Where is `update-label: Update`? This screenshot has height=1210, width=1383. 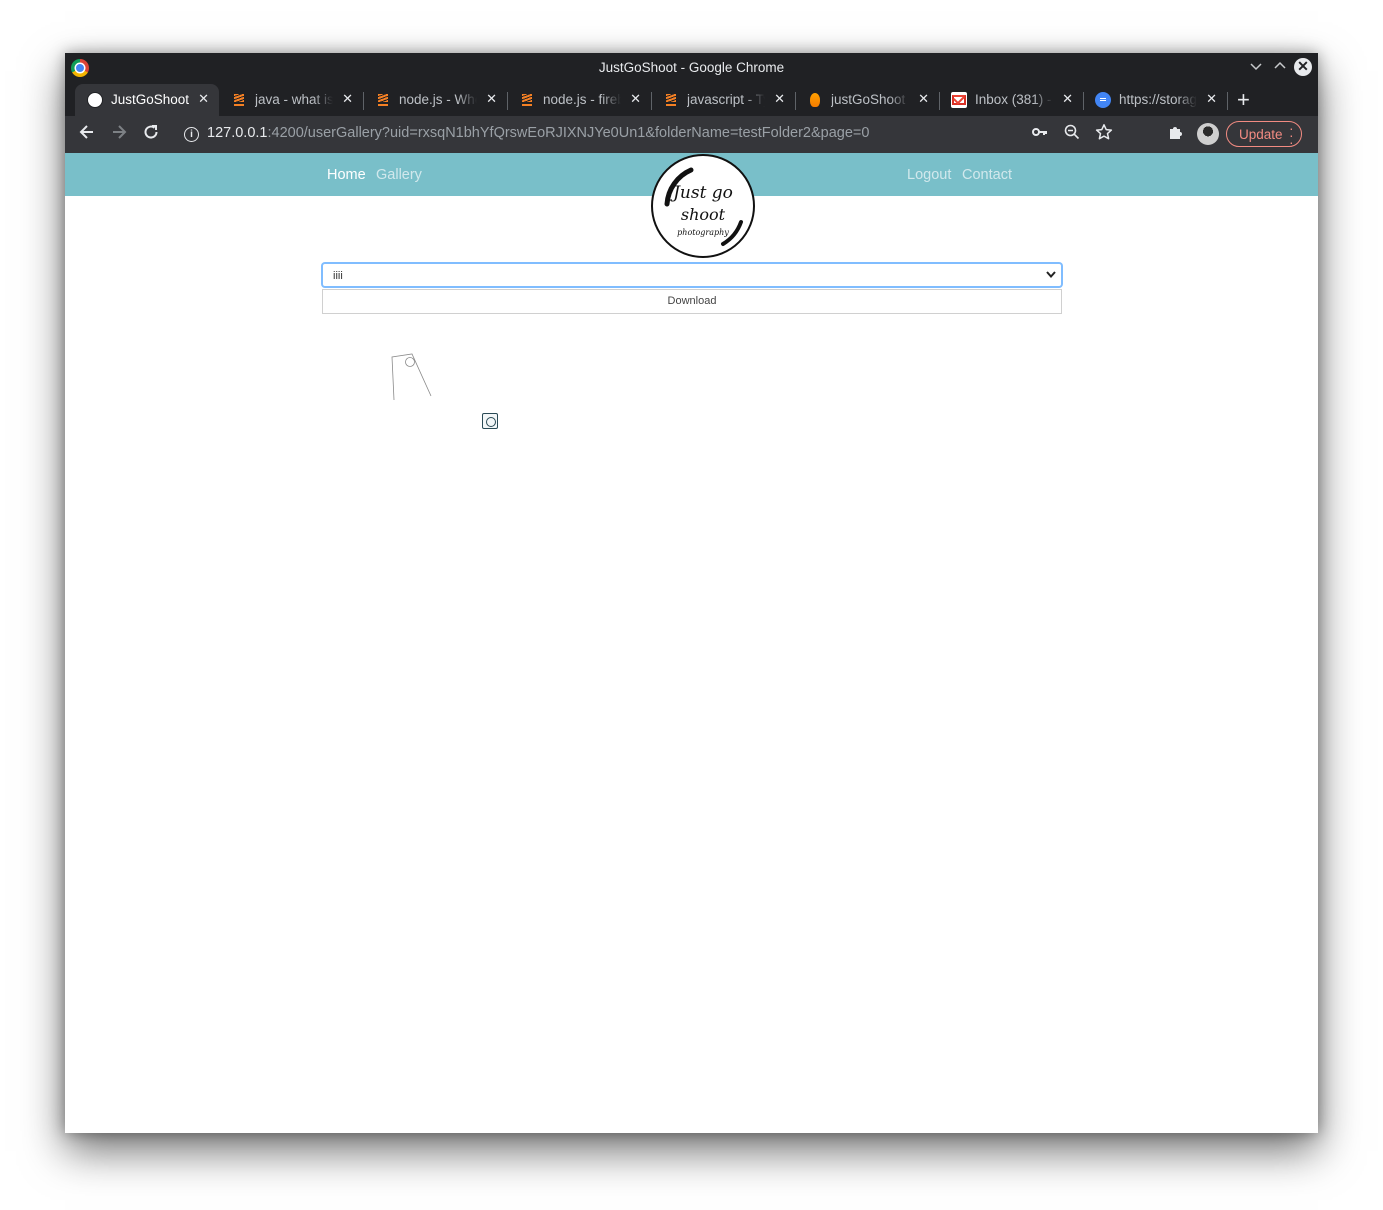
update-label: Update is located at coordinates (1261, 134).